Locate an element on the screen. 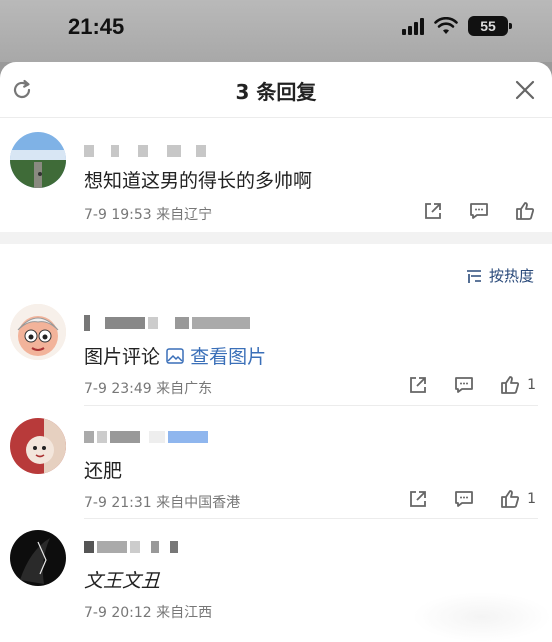  comment-actions is located at coordinates (479, 211).